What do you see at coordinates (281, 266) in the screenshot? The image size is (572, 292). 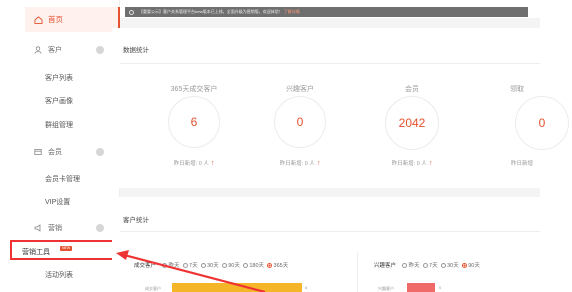 I see `radio-label: 365天` at bounding box center [281, 266].